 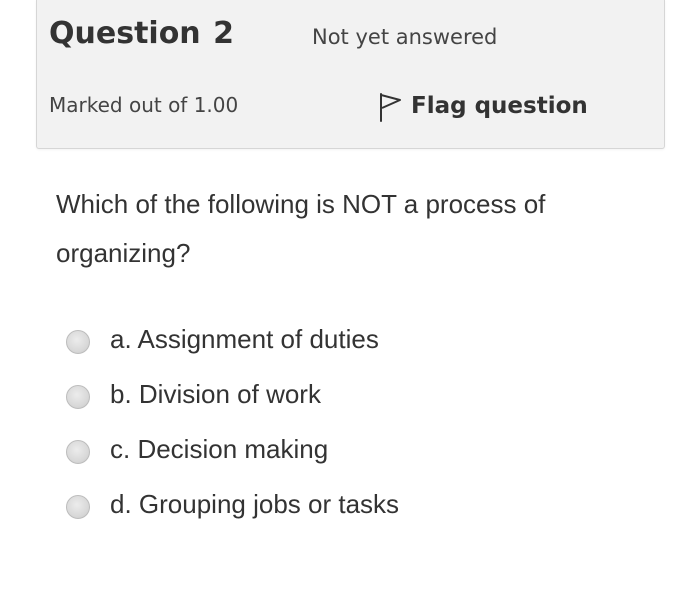 I want to click on answer-label: d. Grouping jobs or tasks, so click(x=255, y=504).